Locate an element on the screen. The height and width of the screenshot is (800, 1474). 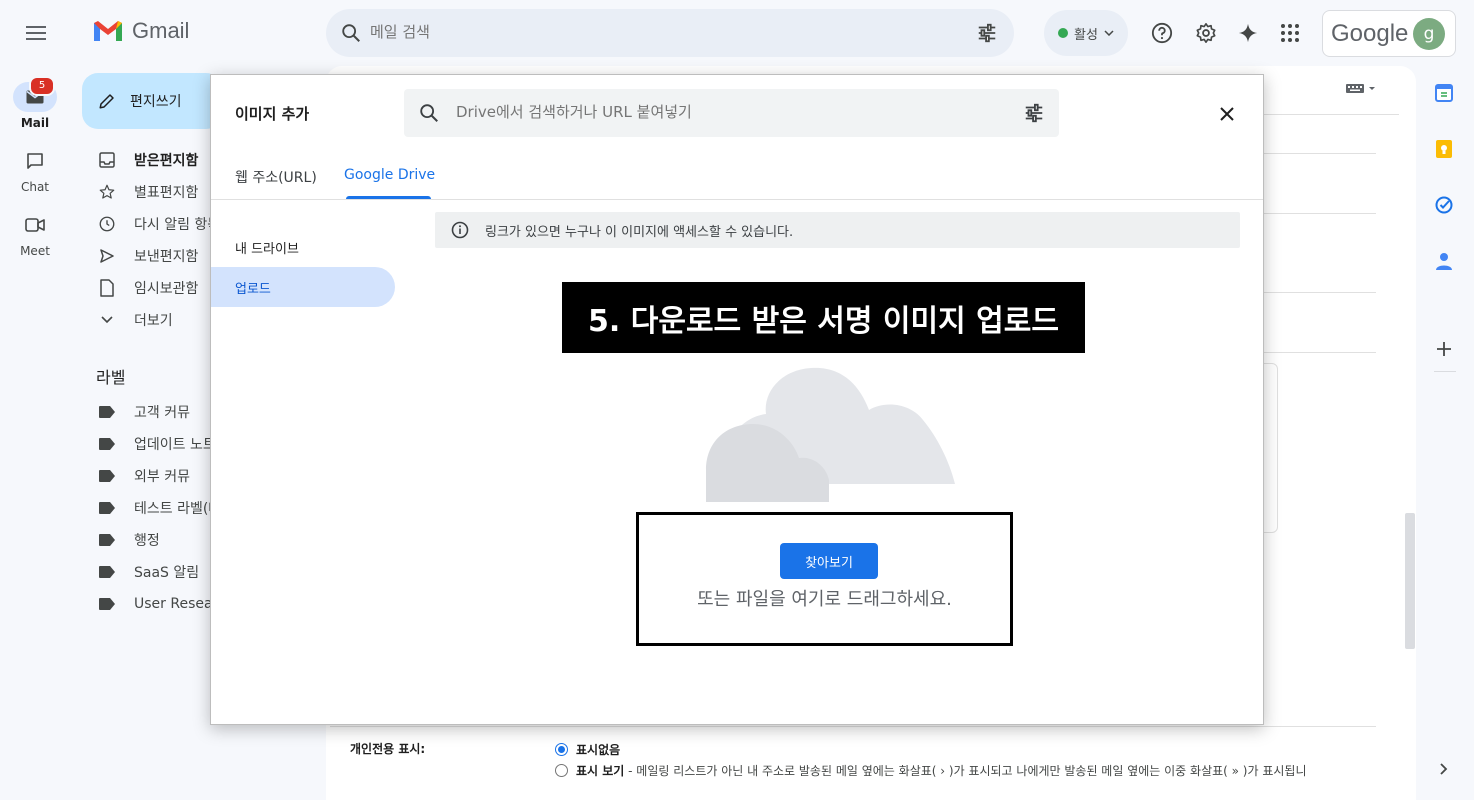
label-item: 업데이트 노트 is located at coordinates (157, 444).